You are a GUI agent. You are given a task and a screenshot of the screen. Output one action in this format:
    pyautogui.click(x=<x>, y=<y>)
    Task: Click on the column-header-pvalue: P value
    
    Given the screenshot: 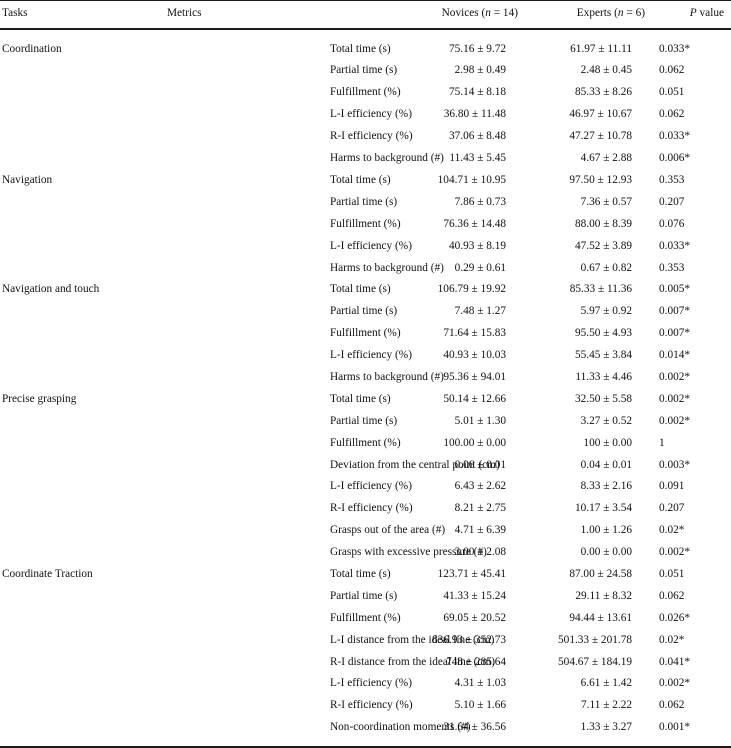 What is the action you would take?
    pyautogui.click(x=688, y=15)
    